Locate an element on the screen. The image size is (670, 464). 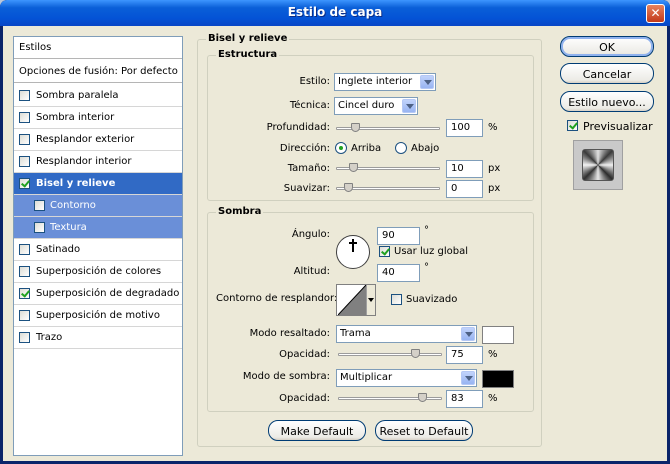
style-dropdown: Inglete interior is located at coordinates (385, 82).